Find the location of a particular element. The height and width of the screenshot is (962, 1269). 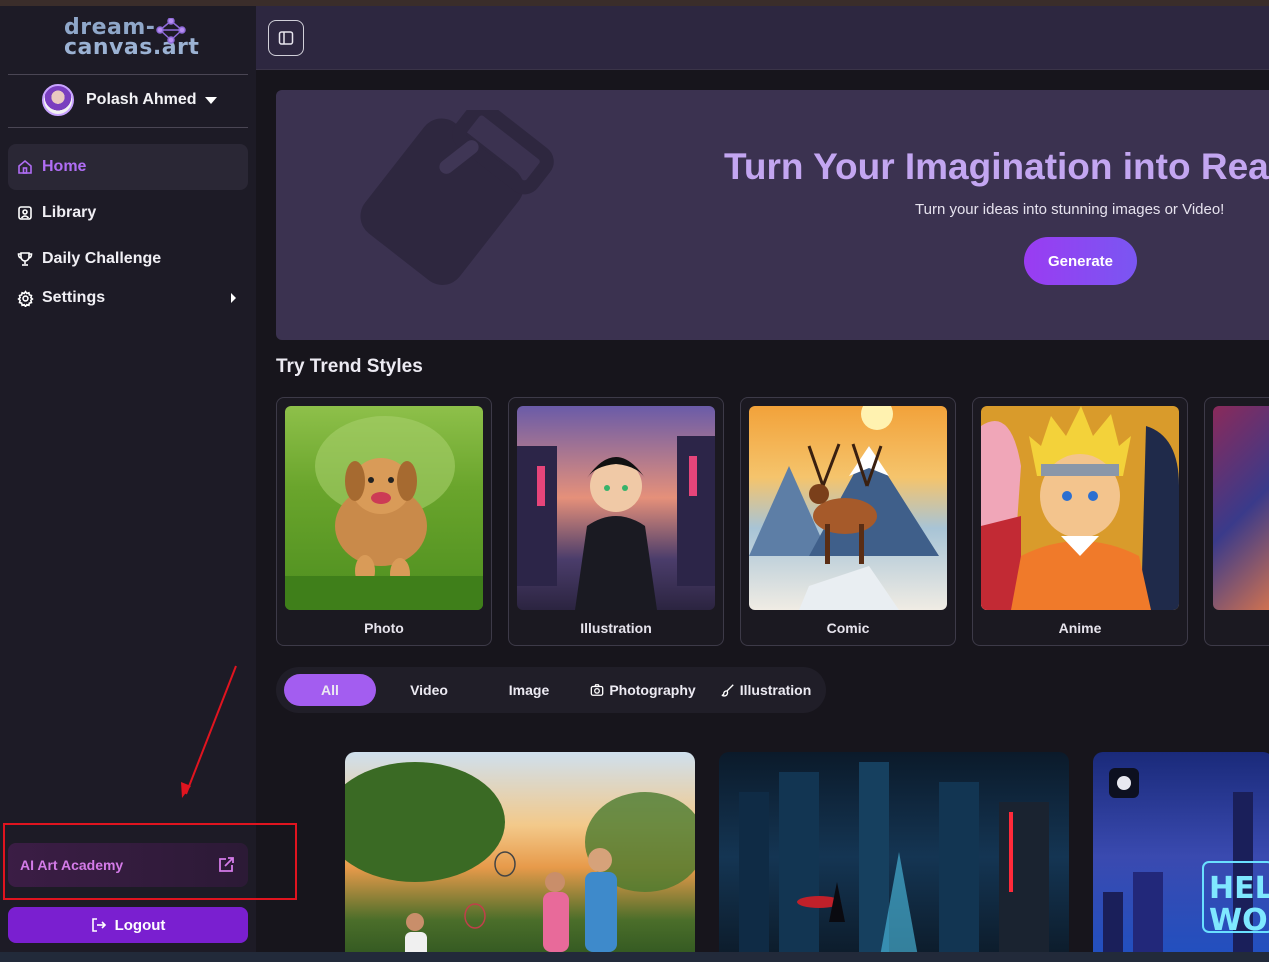

filter-label: Photography is located at coordinates (652, 690).